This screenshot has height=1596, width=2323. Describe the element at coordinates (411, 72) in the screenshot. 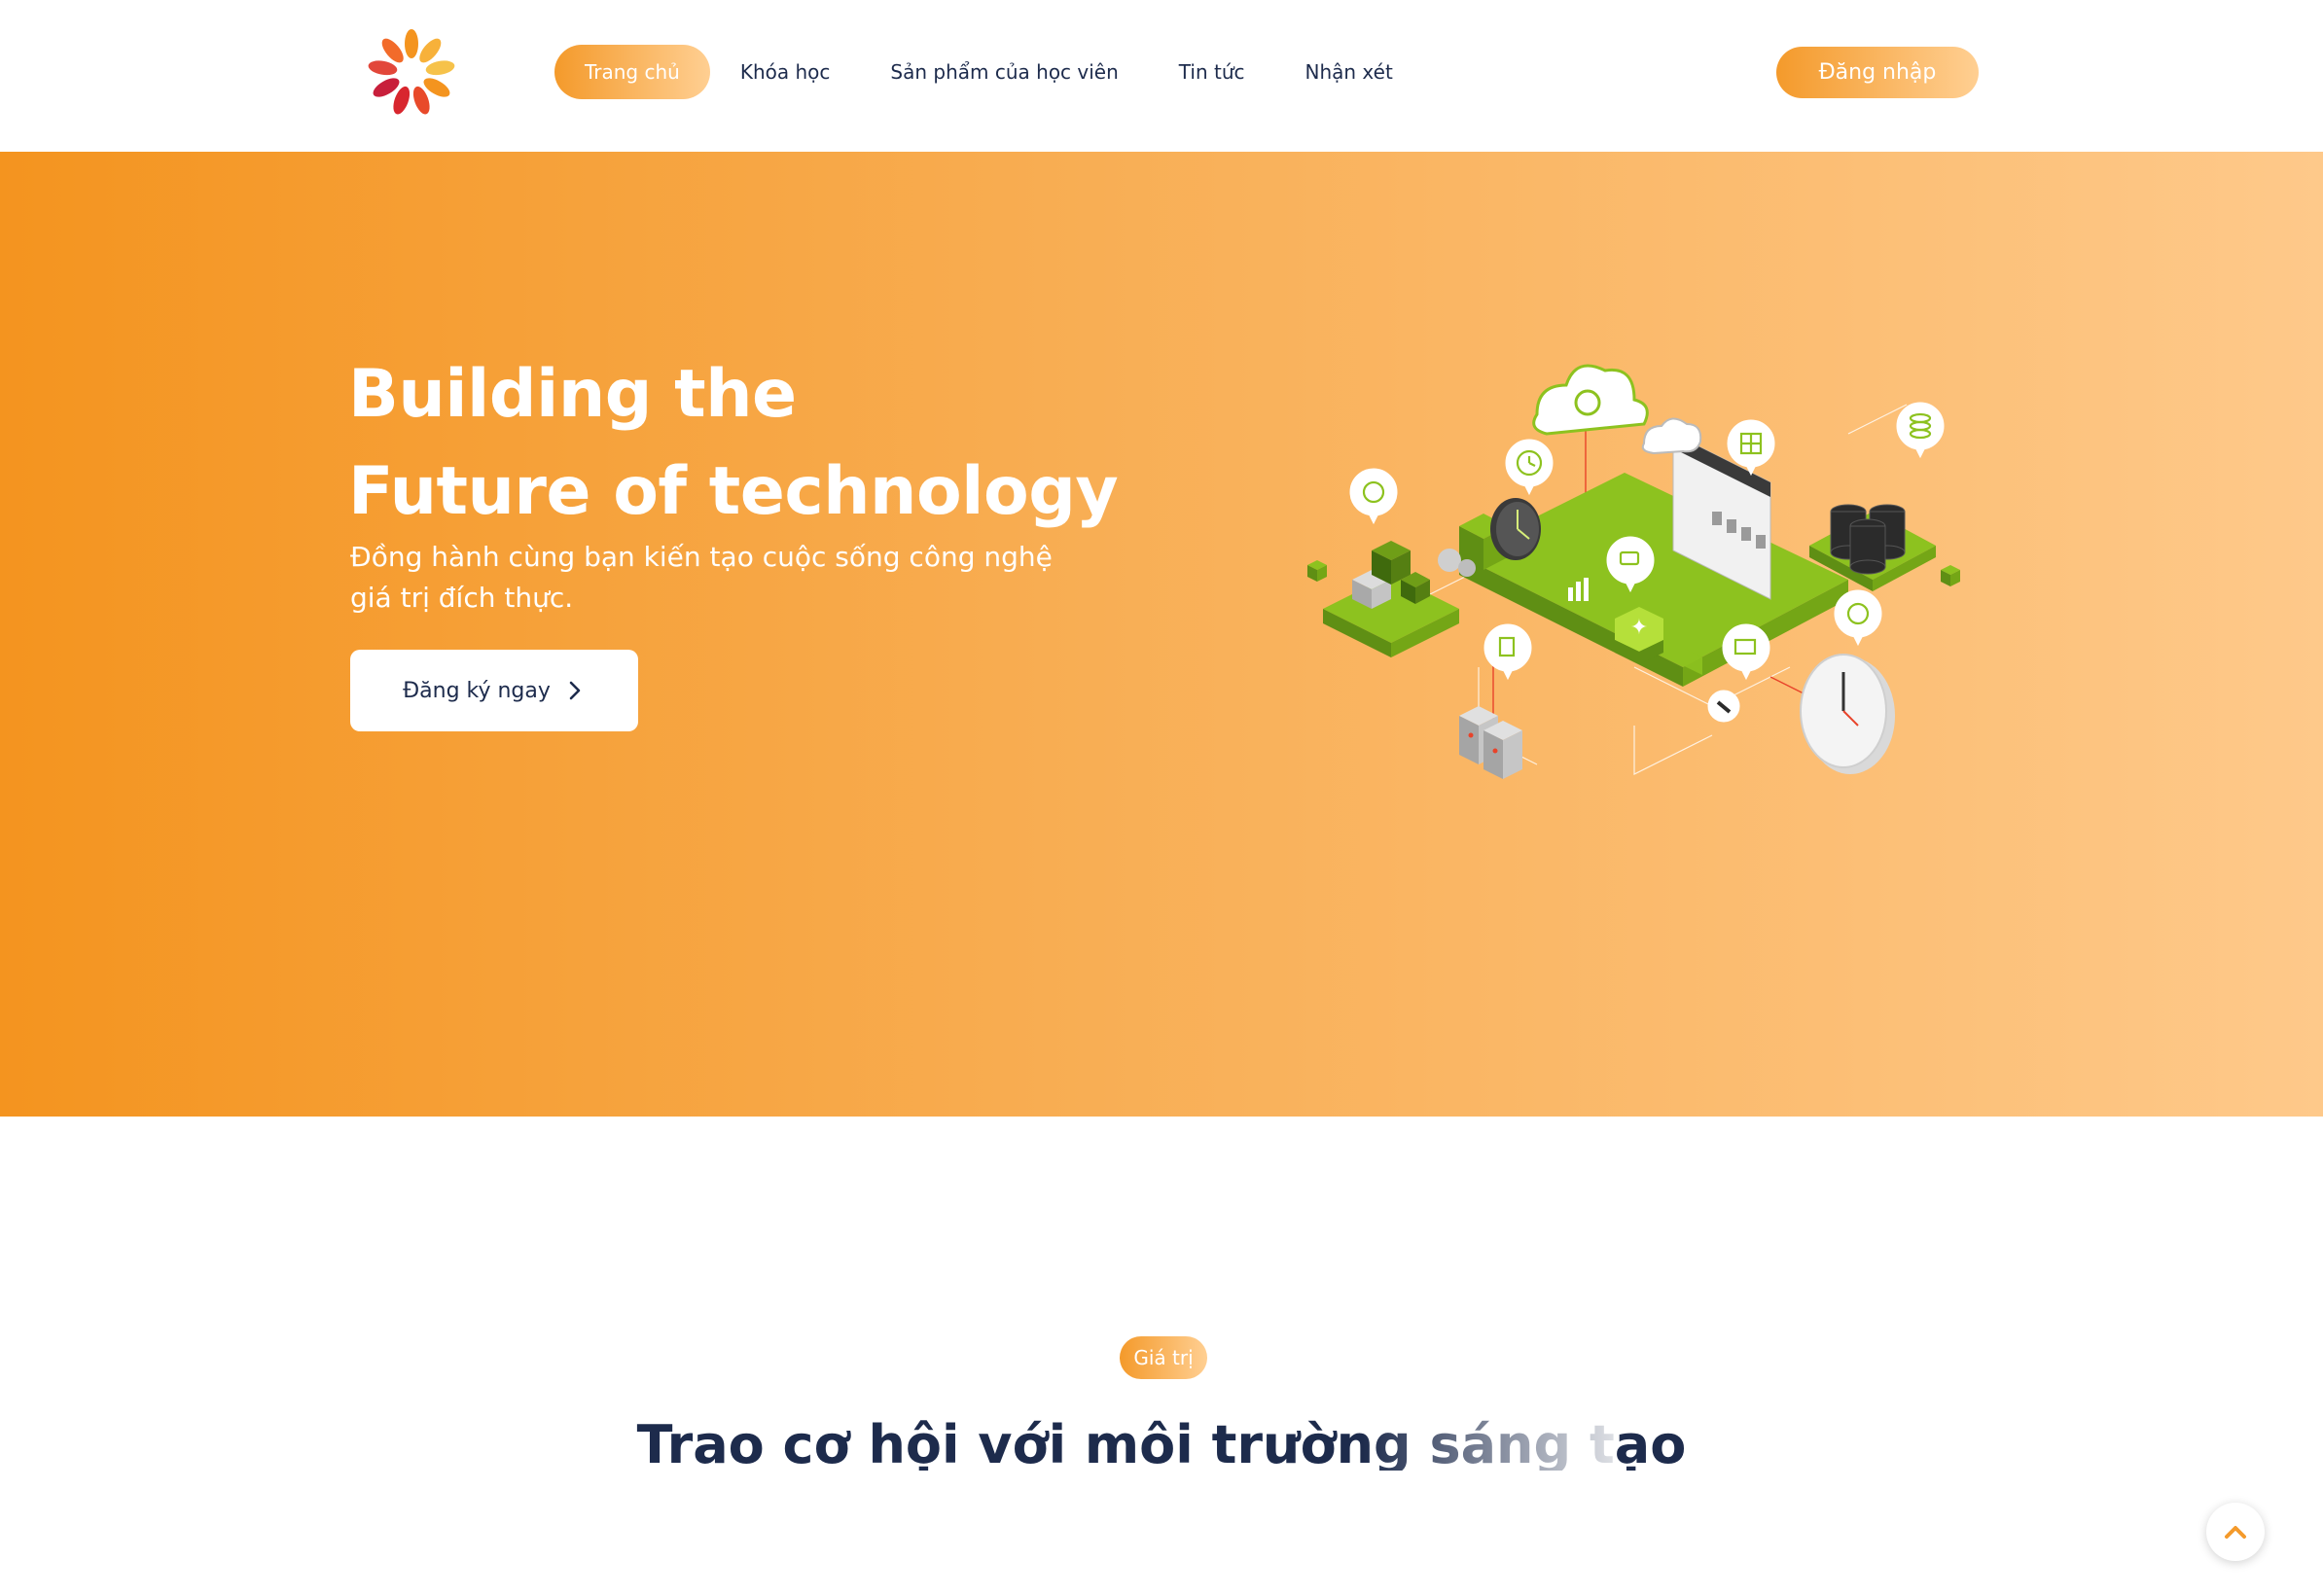

I see `flower-logo-icon` at that location.